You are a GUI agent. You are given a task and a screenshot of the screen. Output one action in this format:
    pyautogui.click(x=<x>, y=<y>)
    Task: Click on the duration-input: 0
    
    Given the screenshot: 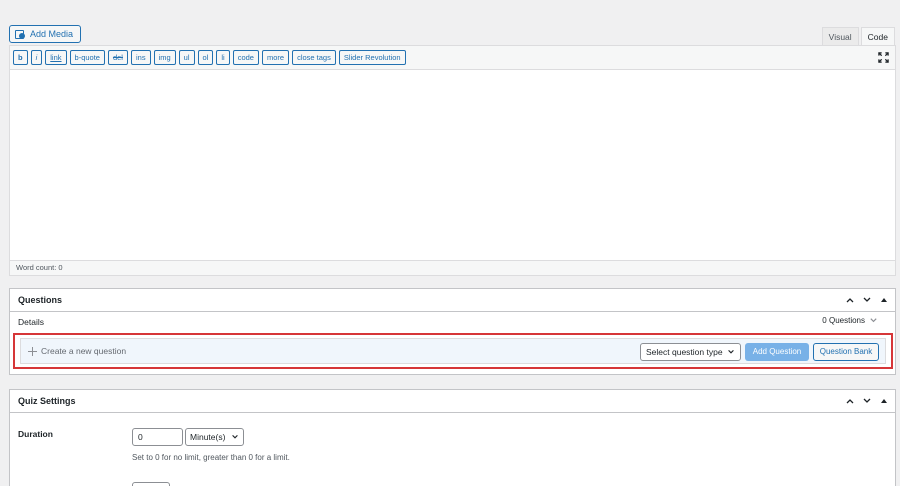 What is the action you would take?
    pyautogui.click(x=157, y=437)
    